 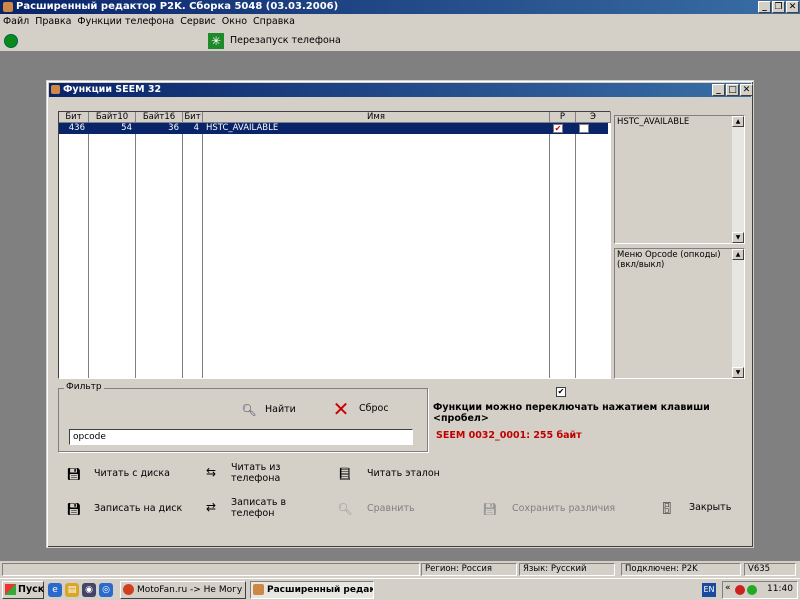 What do you see at coordinates (667, 508) in the screenshot?
I see `exit-door-icon: 🚪︎` at bounding box center [667, 508].